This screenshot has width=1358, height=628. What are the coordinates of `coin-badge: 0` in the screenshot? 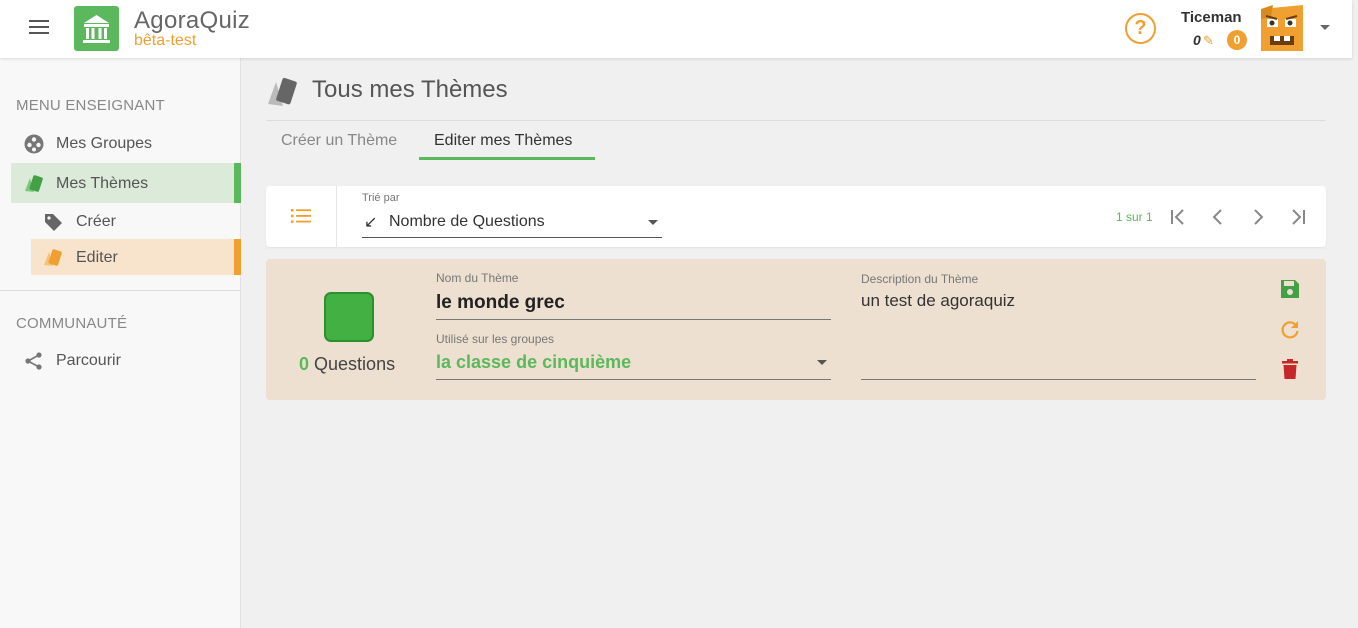 It's located at (1237, 40).